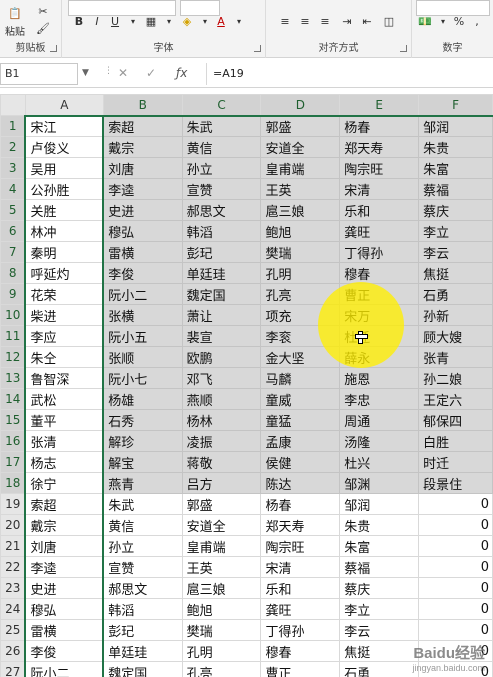  Describe the element at coordinates (142, 231) in the screenshot. I see `cell-b6: 穆弘` at that location.